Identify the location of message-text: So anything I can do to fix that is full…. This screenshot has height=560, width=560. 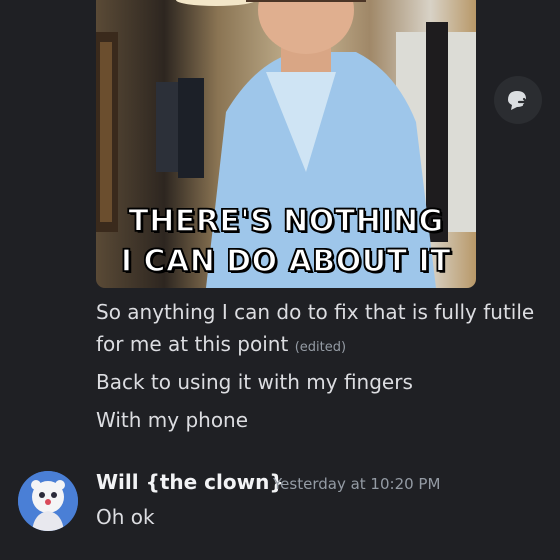
(315, 312).